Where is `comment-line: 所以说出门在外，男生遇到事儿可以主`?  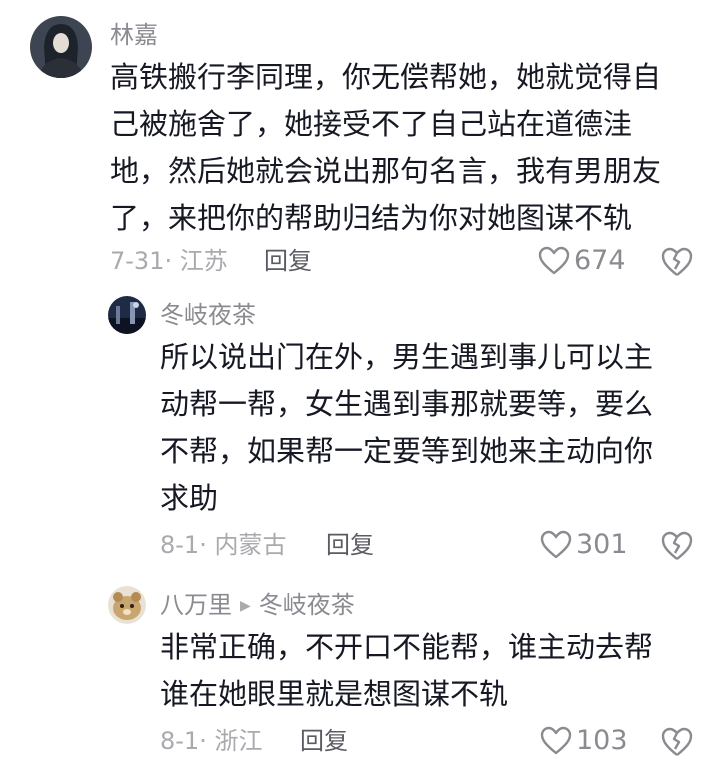
comment-line: 所以说出门在外，男生遇到事儿可以主 is located at coordinates (407, 357).